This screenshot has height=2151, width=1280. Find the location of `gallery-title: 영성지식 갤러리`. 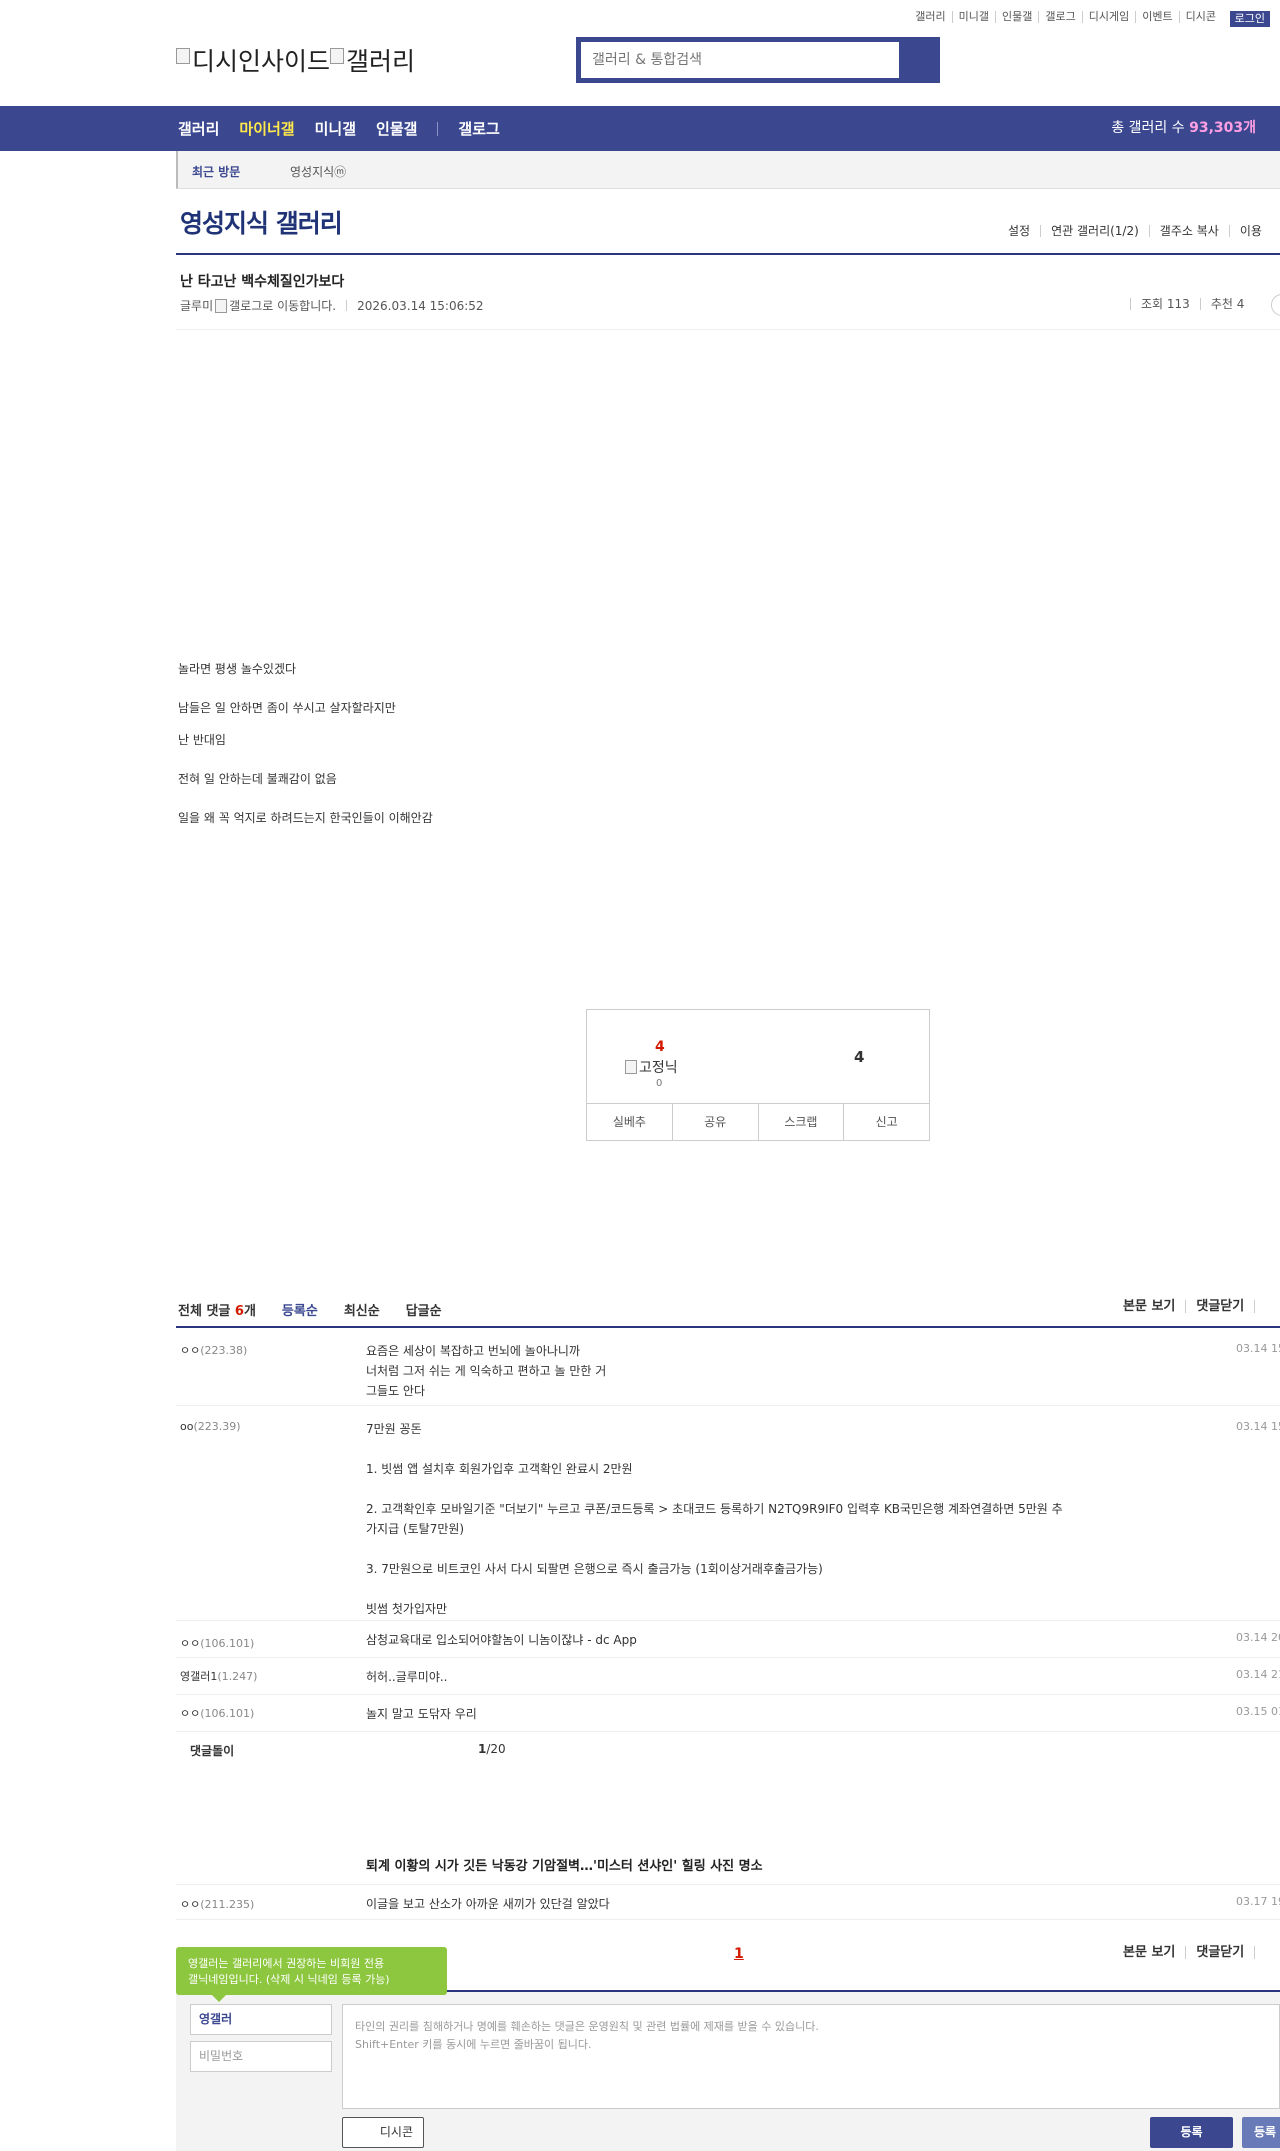

gallery-title: 영성지식 갤러리 is located at coordinates (261, 222).